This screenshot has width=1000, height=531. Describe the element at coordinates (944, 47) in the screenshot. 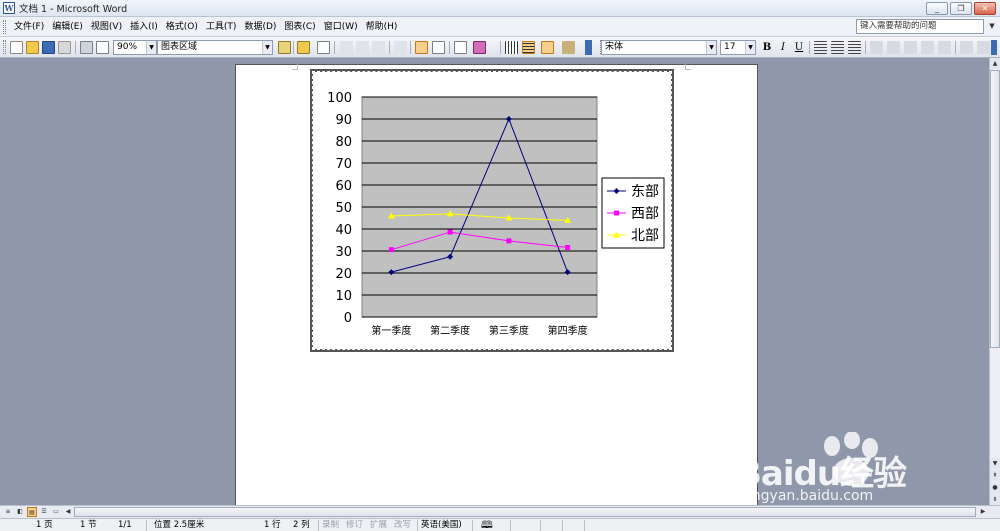

I see `decrease-decimal-button` at that location.